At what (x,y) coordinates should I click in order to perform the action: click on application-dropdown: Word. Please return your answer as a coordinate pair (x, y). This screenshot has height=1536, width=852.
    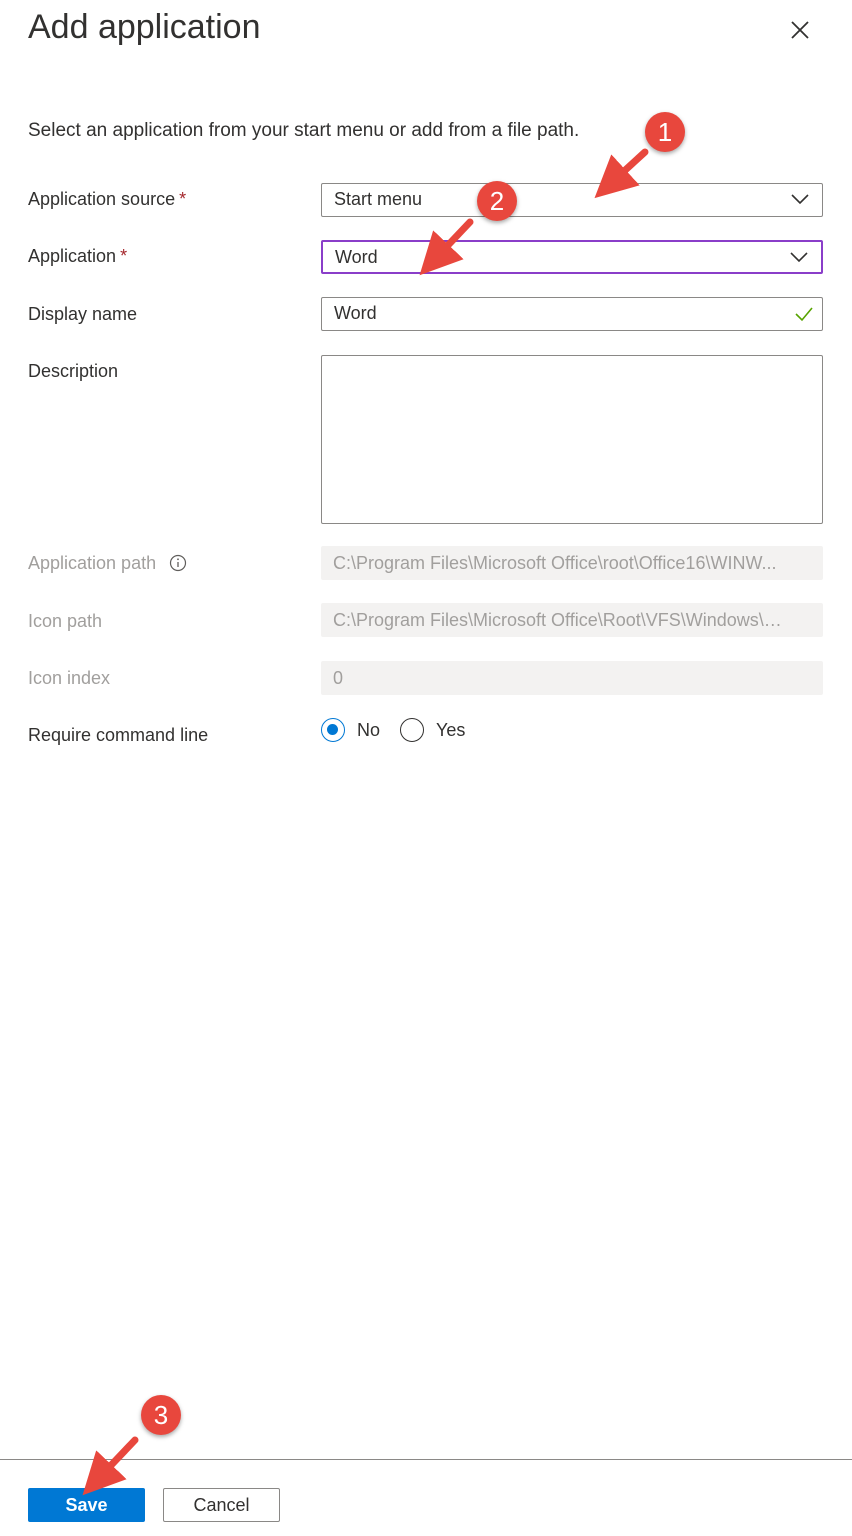
    Looking at the image, I should click on (572, 257).